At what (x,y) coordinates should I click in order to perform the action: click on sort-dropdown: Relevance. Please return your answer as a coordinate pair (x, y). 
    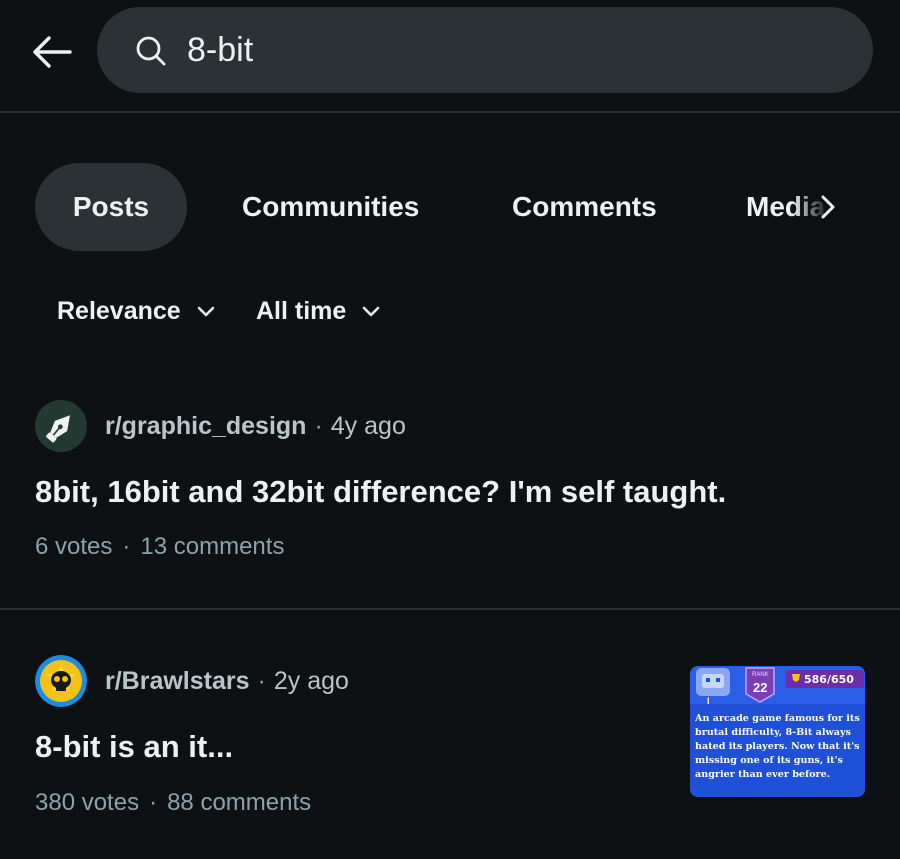
    Looking at the image, I should click on (137, 311).